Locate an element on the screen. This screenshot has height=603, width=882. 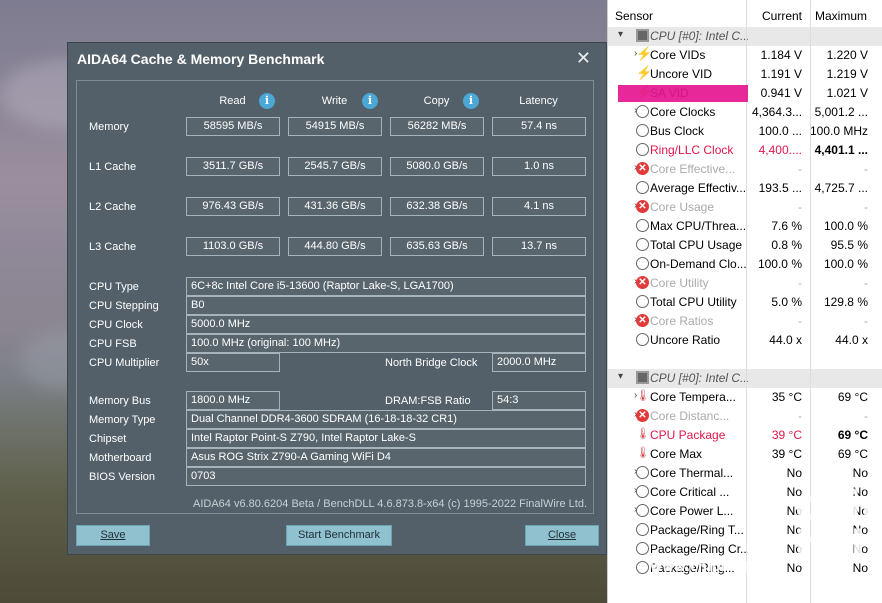
sensor-name: Bus Clock is located at coordinates (677, 131).